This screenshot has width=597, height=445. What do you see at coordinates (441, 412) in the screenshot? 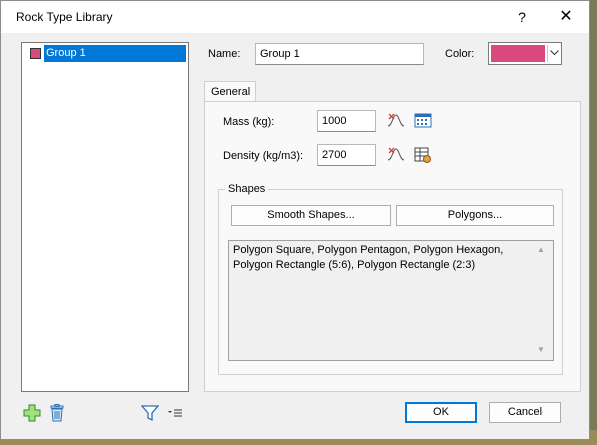
I see `ok-button: OK` at bounding box center [441, 412].